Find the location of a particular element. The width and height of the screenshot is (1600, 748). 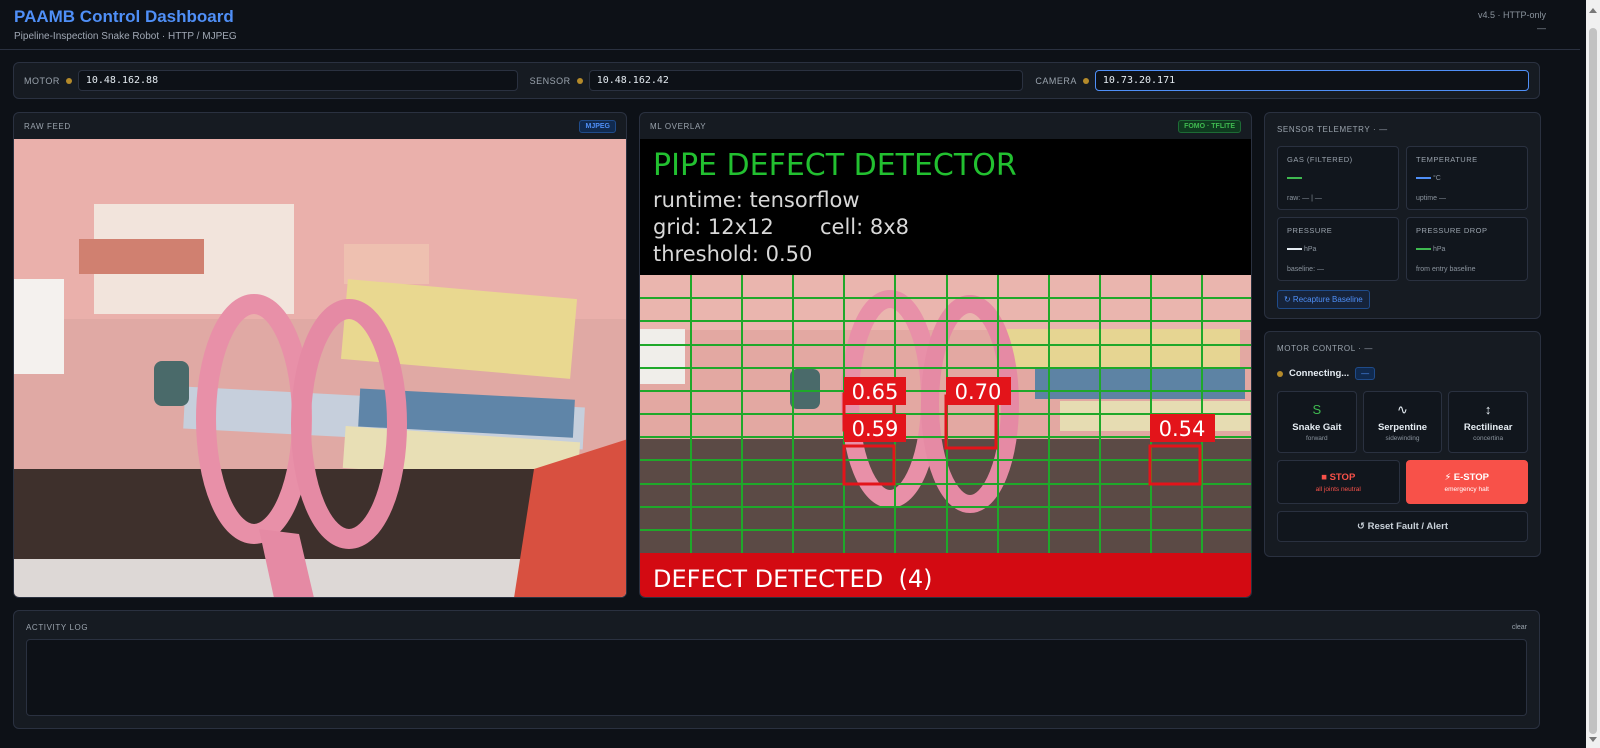

connection-status-dot is located at coordinates (1280, 373).